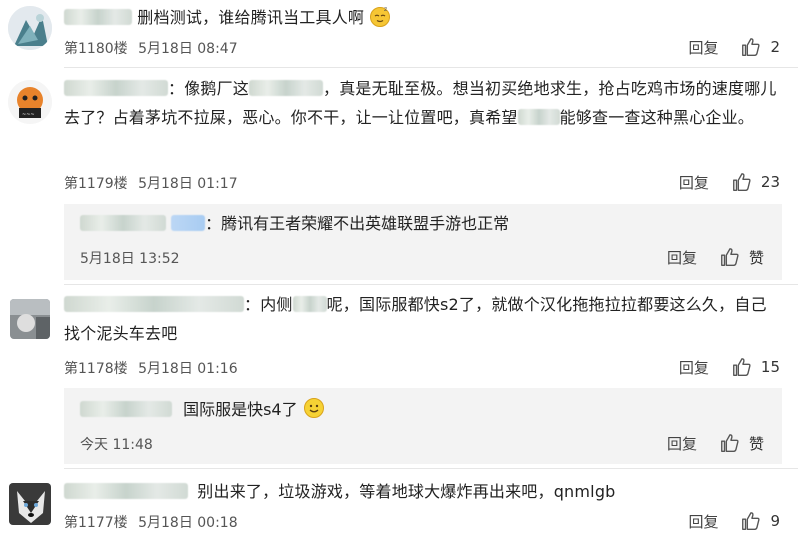 This screenshot has width=798, height=542. What do you see at coordinates (116, 445) in the screenshot?
I see `reply-date: 今天 11:48` at bounding box center [116, 445].